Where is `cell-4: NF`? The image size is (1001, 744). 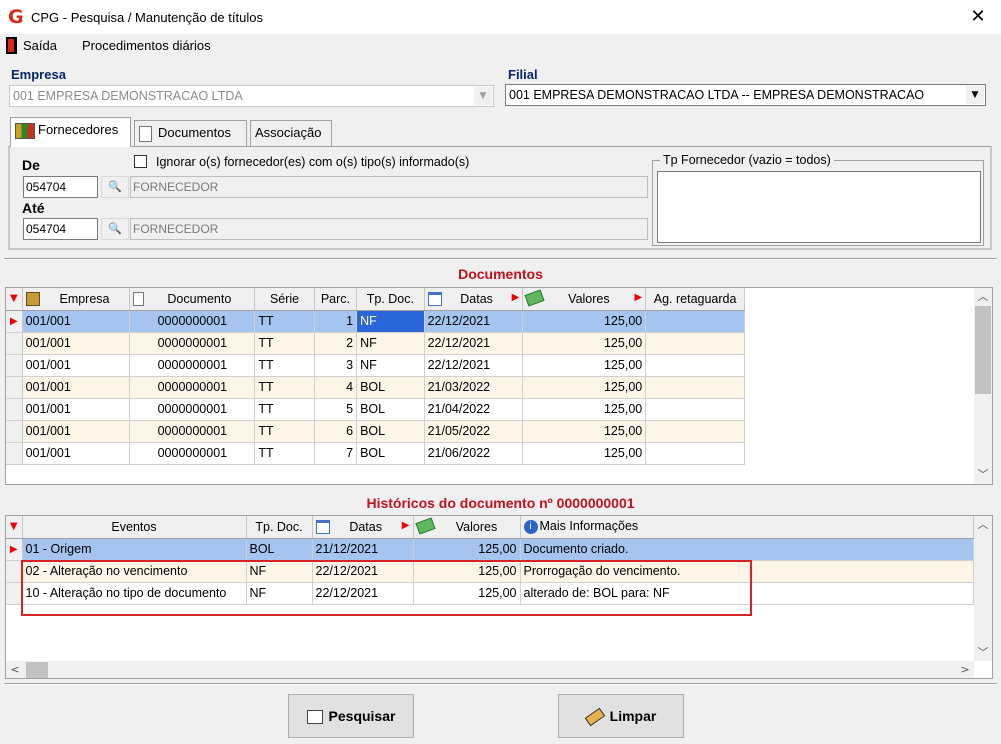
cell-4: NF is located at coordinates (390, 321).